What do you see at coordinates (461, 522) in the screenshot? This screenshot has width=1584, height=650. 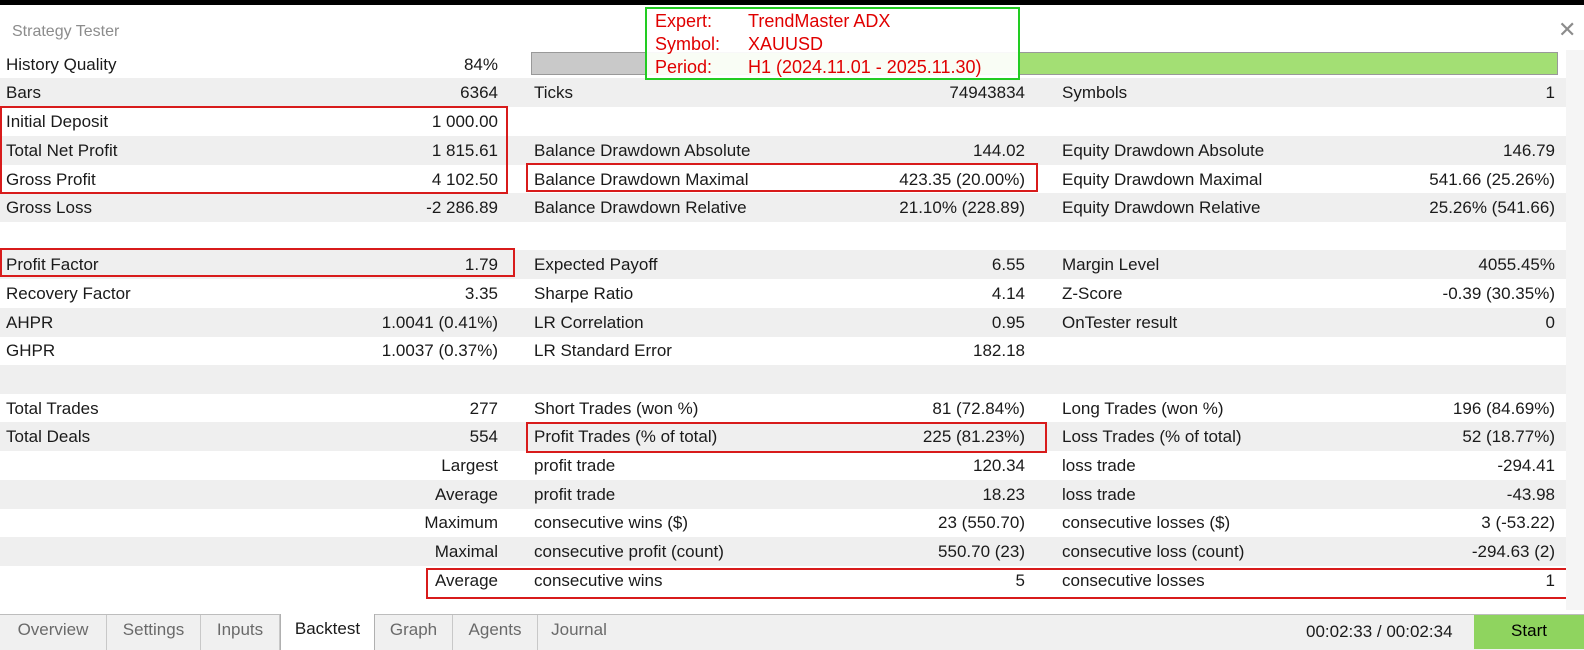 I see `row-label: Maximum` at bounding box center [461, 522].